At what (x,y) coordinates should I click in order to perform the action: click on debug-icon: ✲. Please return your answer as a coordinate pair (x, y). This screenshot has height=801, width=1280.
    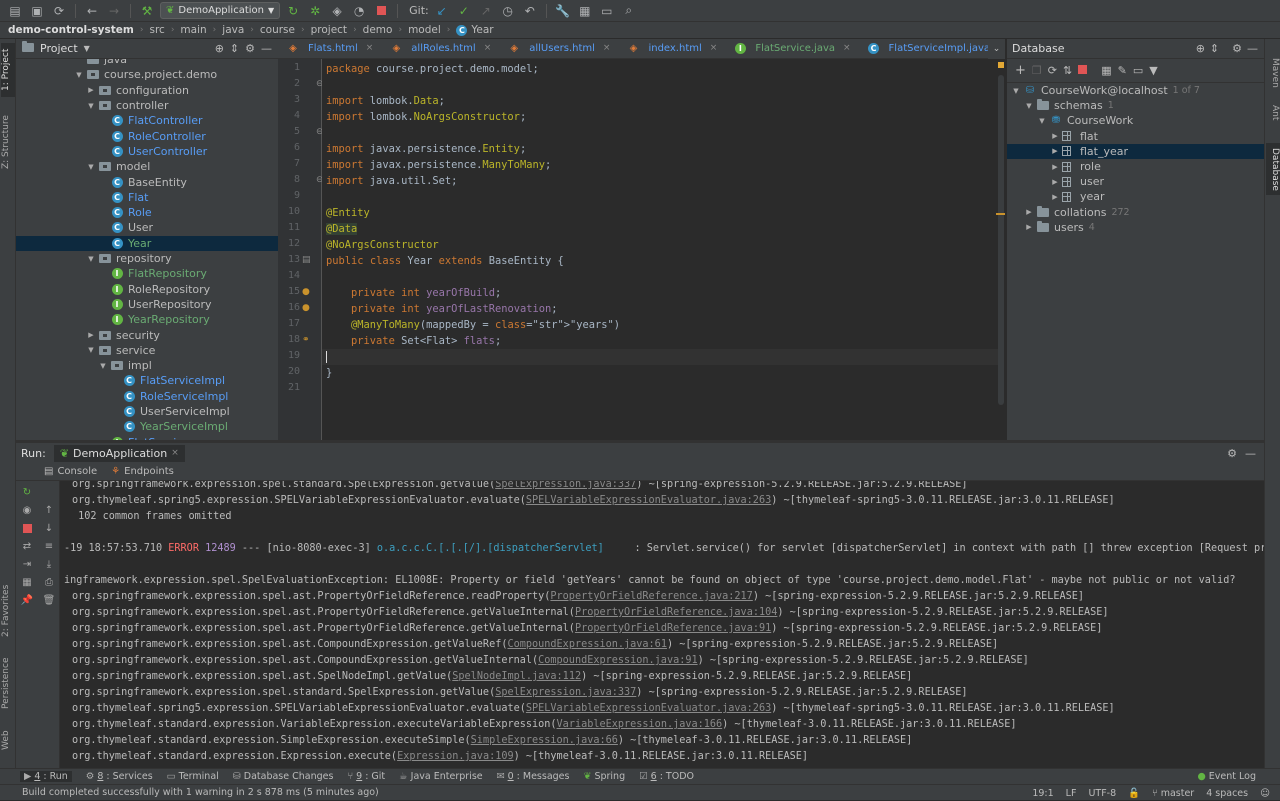
    Looking at the image, I should click on (315, 11).